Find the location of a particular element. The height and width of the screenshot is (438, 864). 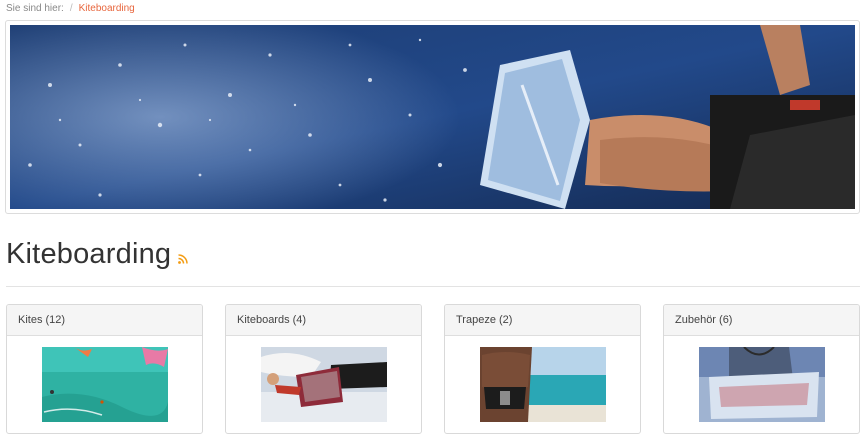

page-title: Kiteboarding is located at coordinates (97, 254).